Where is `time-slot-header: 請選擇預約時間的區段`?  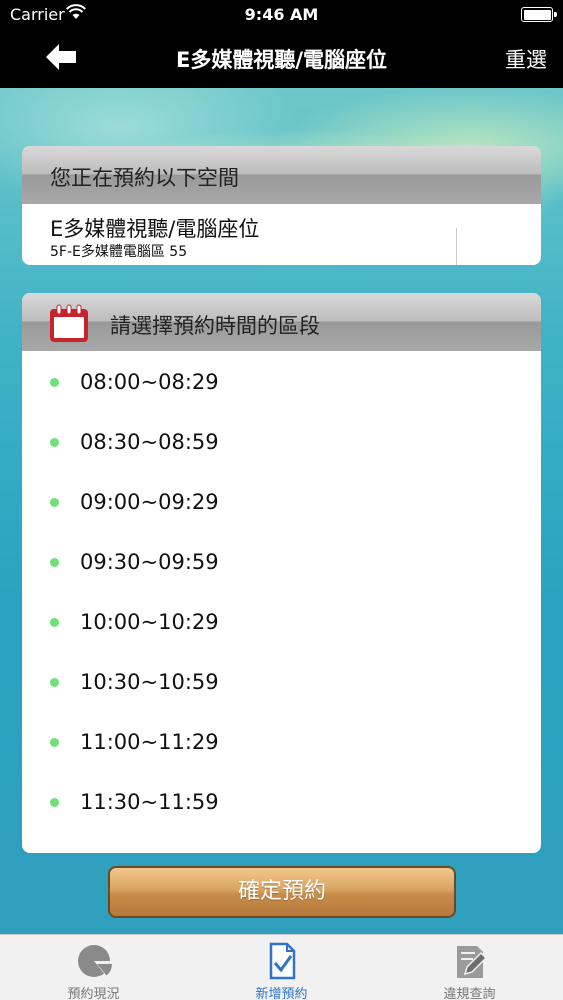
time-slot-header: 請選擇預約時間的區段 is located at coordinates (281, 322).